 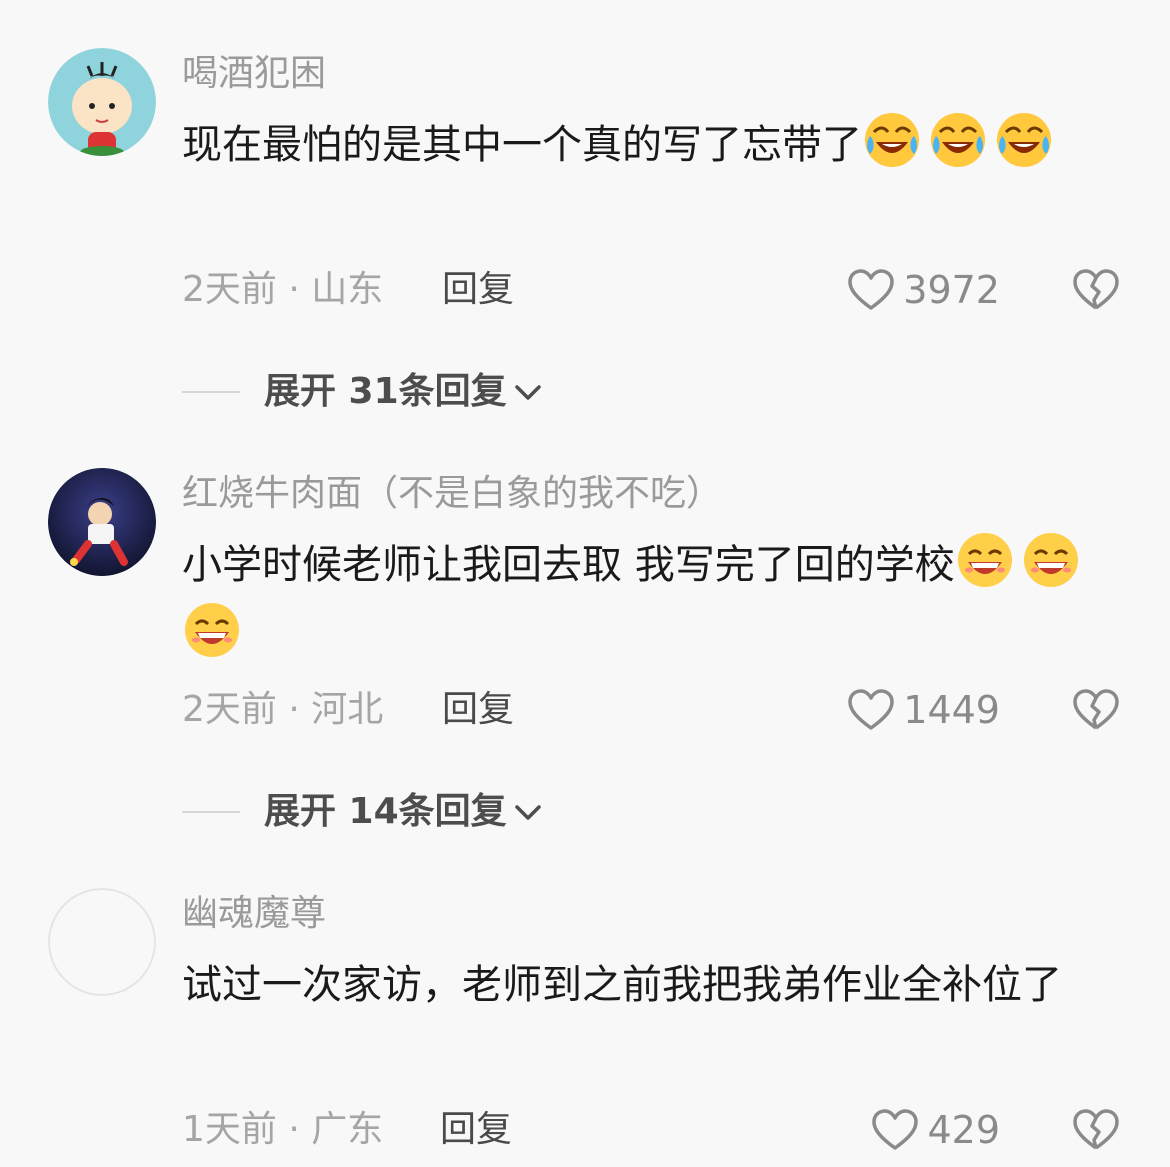 I want to click on username: 幽魂魔尊, so click(x=254, y=914).